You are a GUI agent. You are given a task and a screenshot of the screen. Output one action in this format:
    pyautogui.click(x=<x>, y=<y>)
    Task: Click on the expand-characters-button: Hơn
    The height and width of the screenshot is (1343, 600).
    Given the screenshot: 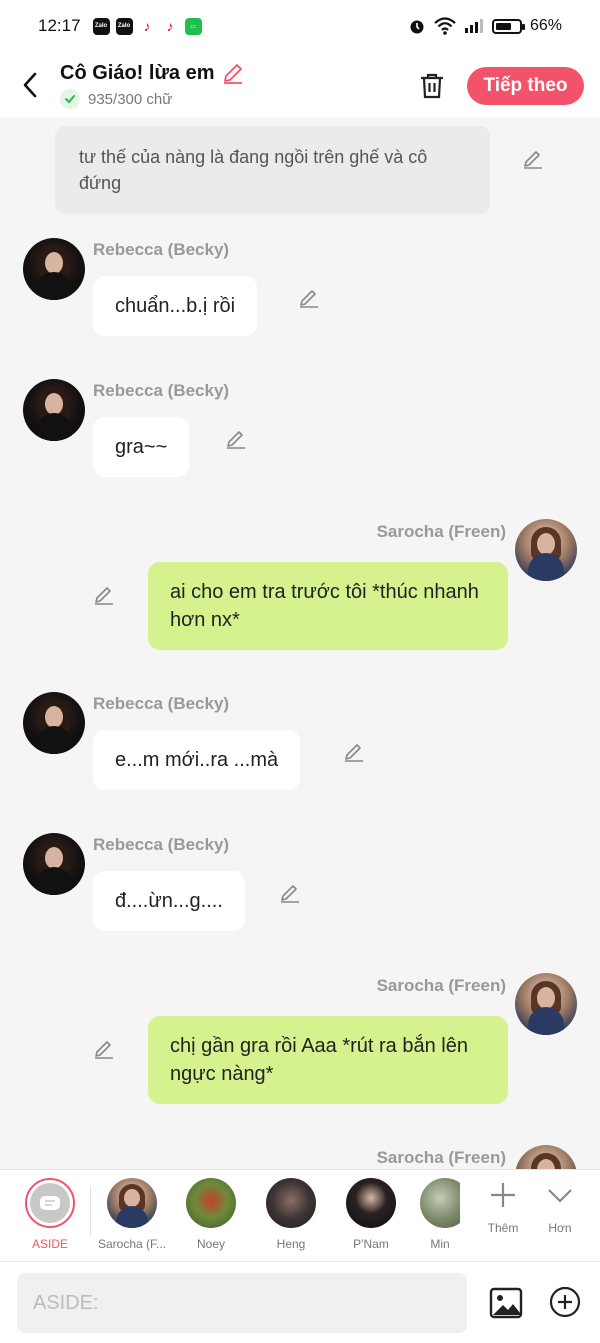 What is the action you would take?
    pyautogui.click(x=560, y=1207)
    